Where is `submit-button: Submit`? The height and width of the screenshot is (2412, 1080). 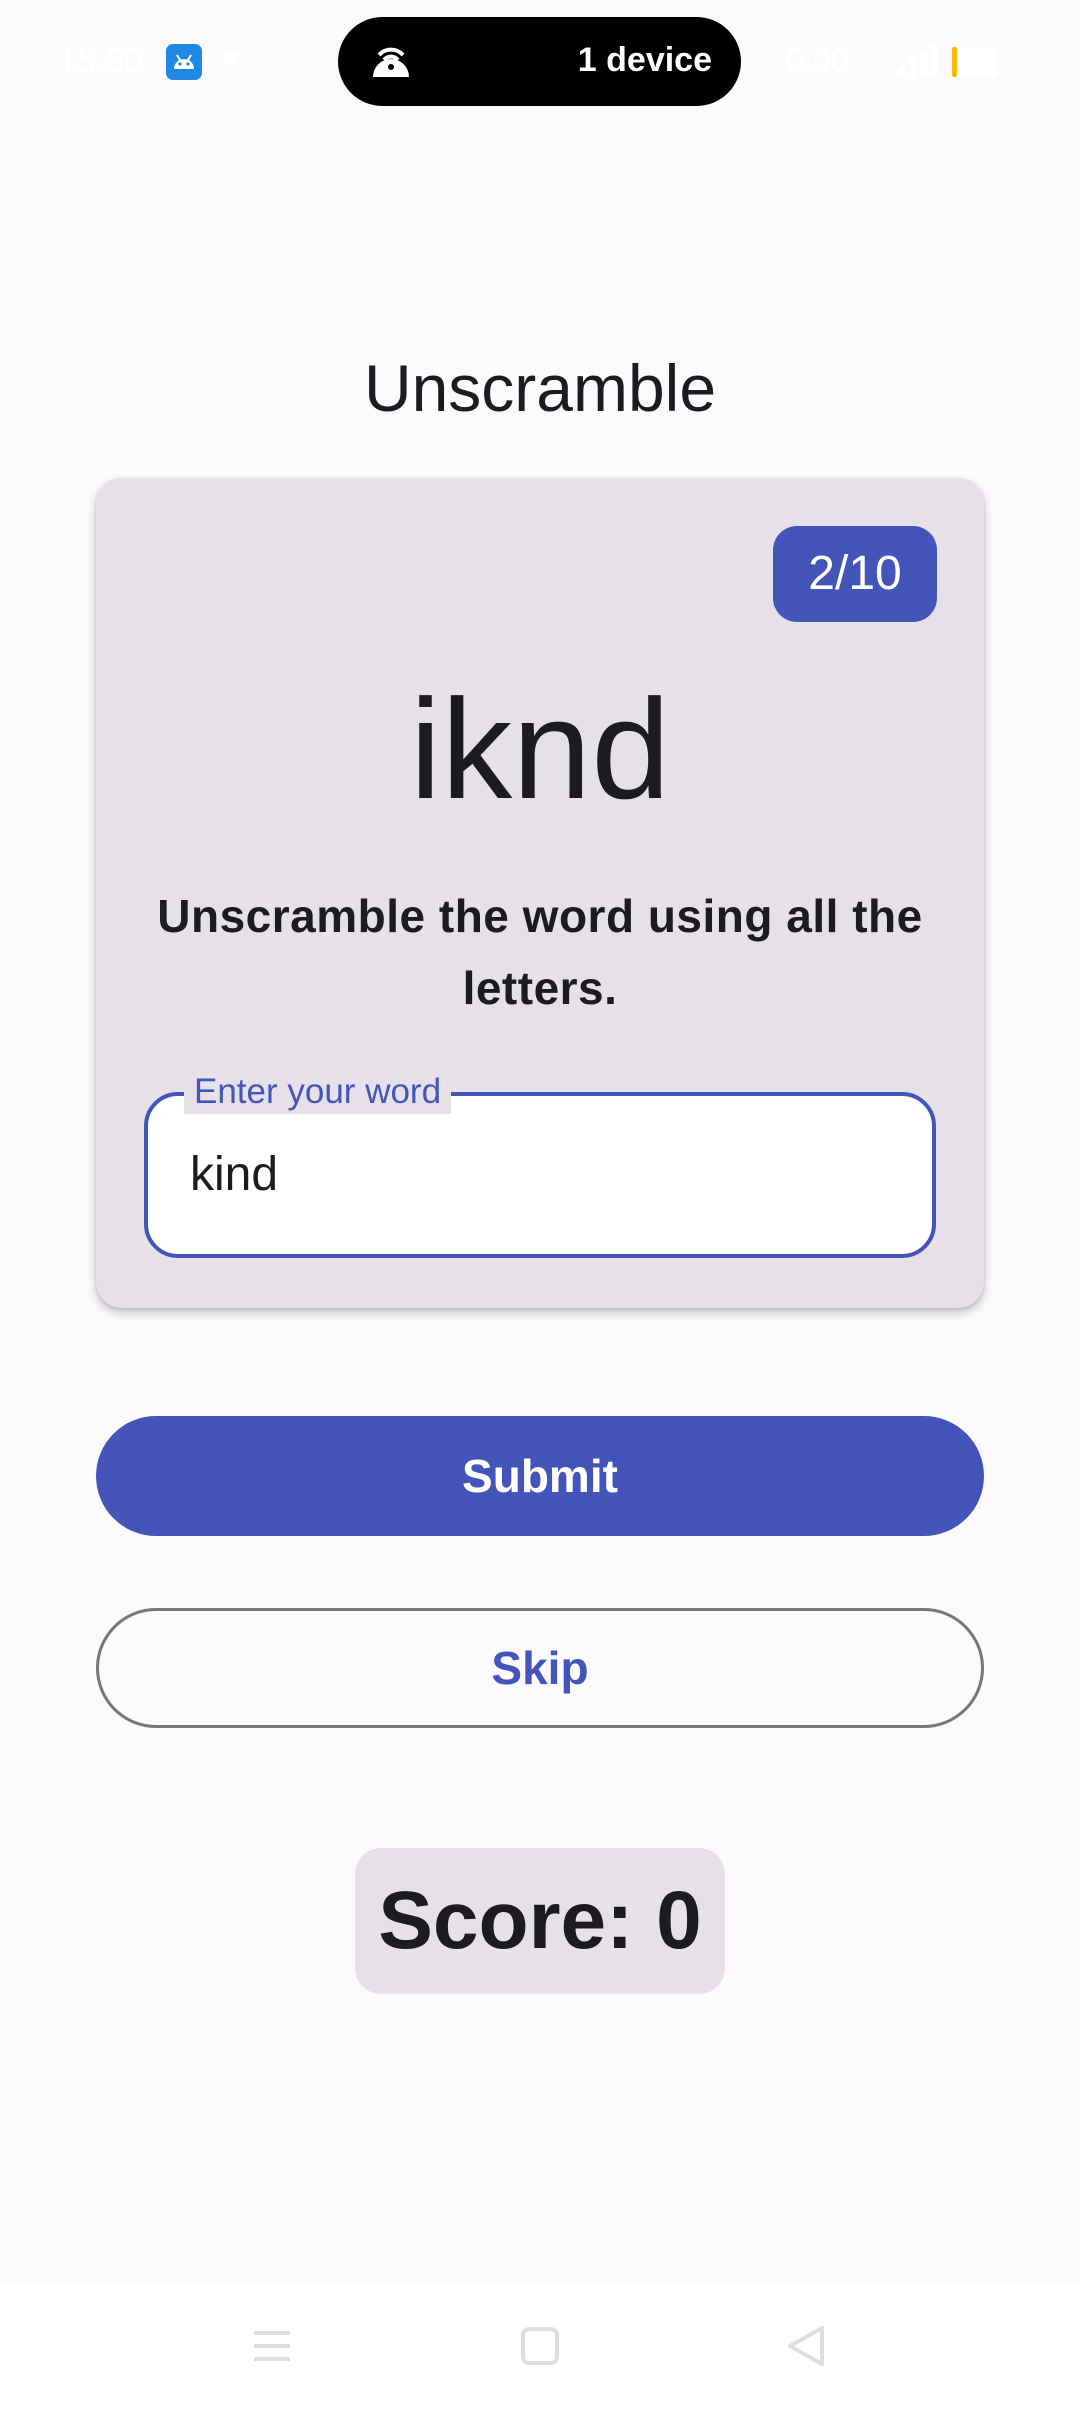 submit-button: Submit is located at coordinates (540, 1476).